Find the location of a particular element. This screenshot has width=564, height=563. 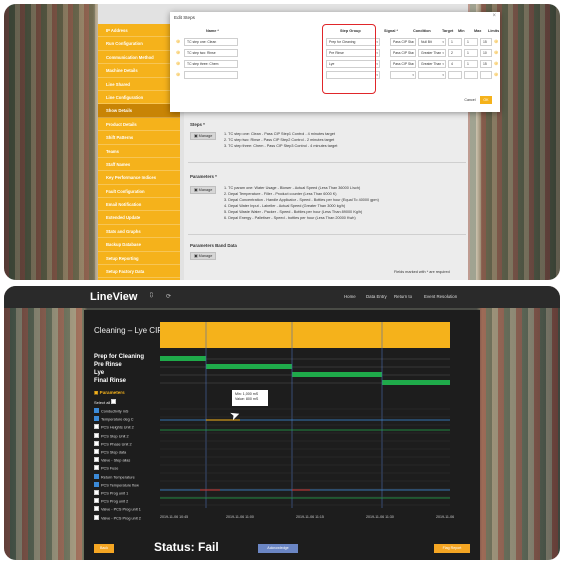

step-label-lye: Lye is located at coordinates (99, 373).